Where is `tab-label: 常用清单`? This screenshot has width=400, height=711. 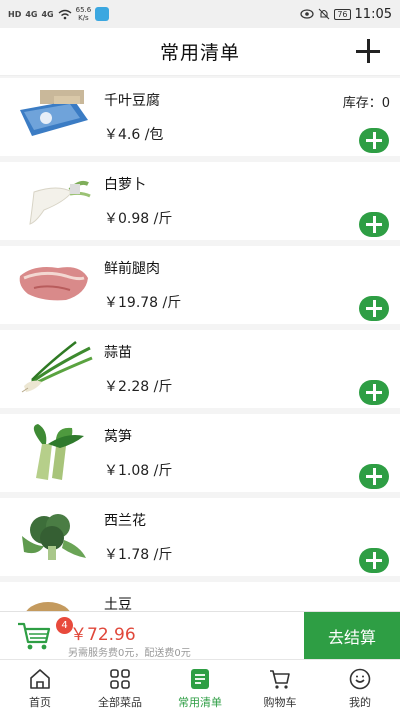
tab-label: 常用清单 is located at coordinates (200, 702).